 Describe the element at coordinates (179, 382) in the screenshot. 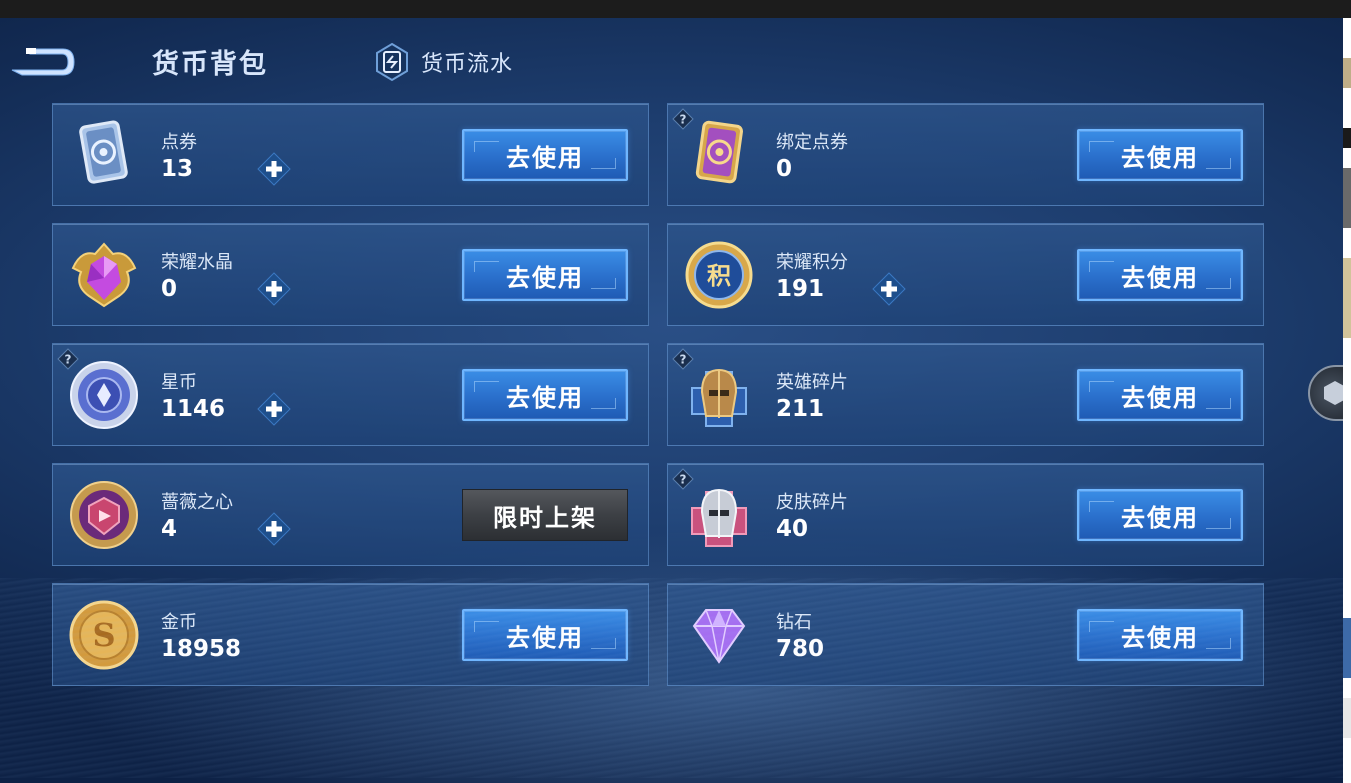

I see `currency-name: 星币` at that location.